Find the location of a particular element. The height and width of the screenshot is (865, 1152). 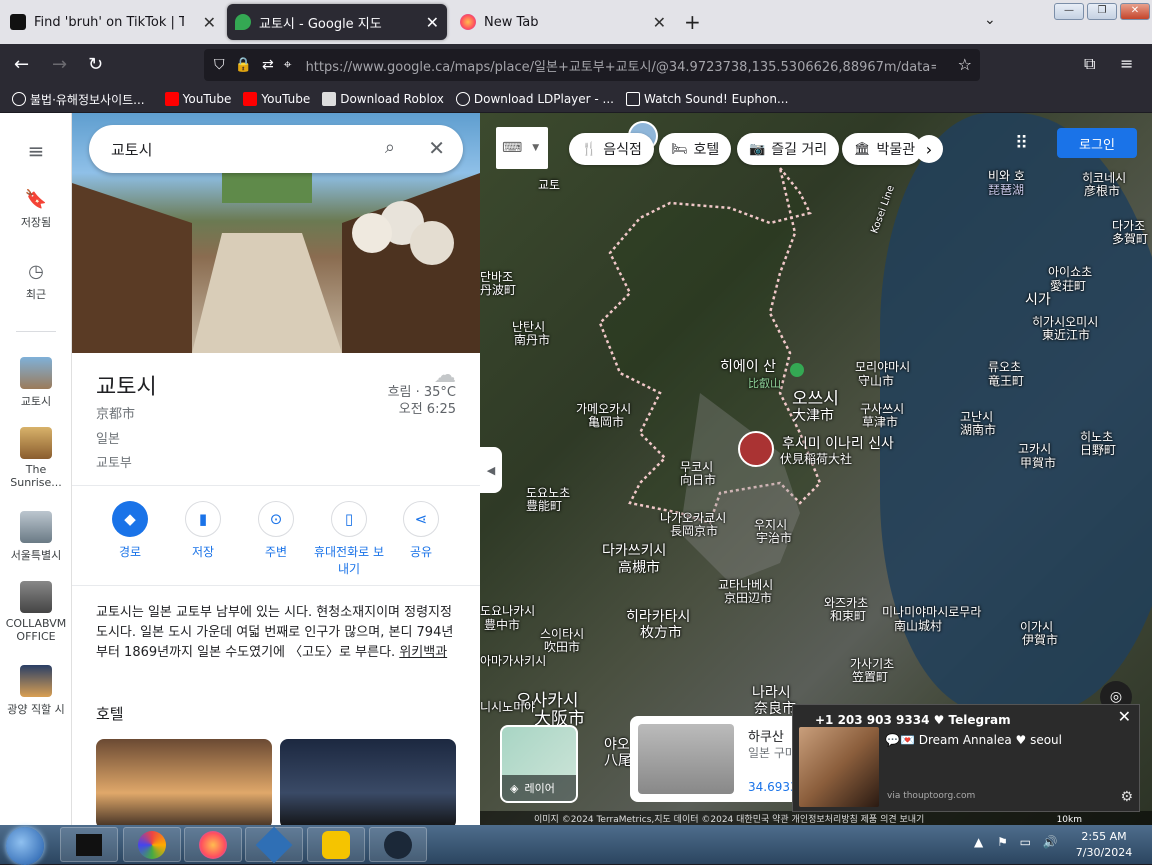

map-label: 니시노미야 is located at coordinates (507, 707).